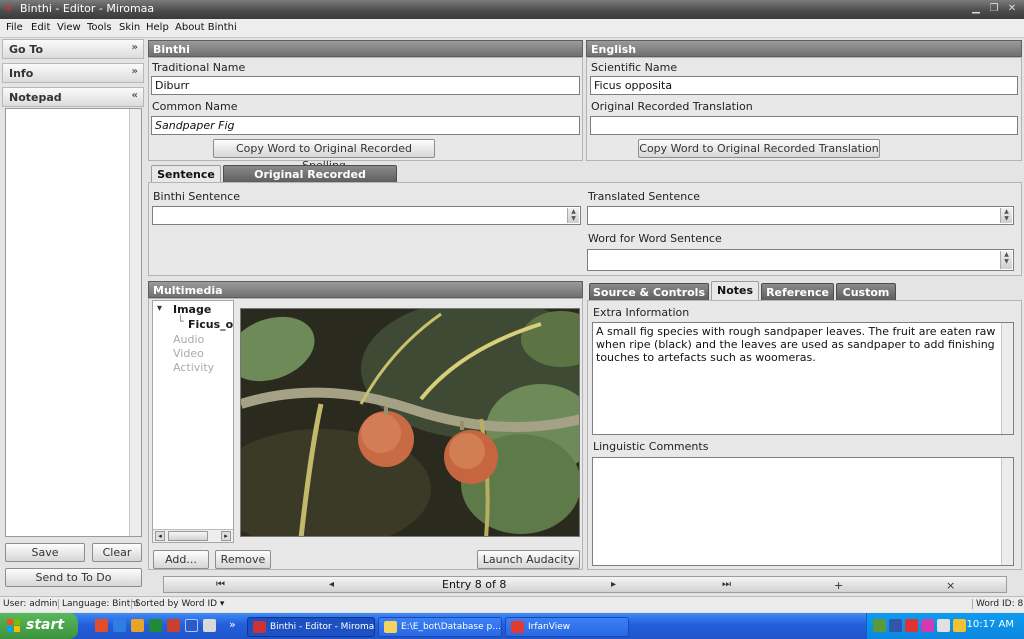 Image resolution: width=1024 pixels, height=639 pixels. I want to click on close-icon: ✕, so click(1012, 9).